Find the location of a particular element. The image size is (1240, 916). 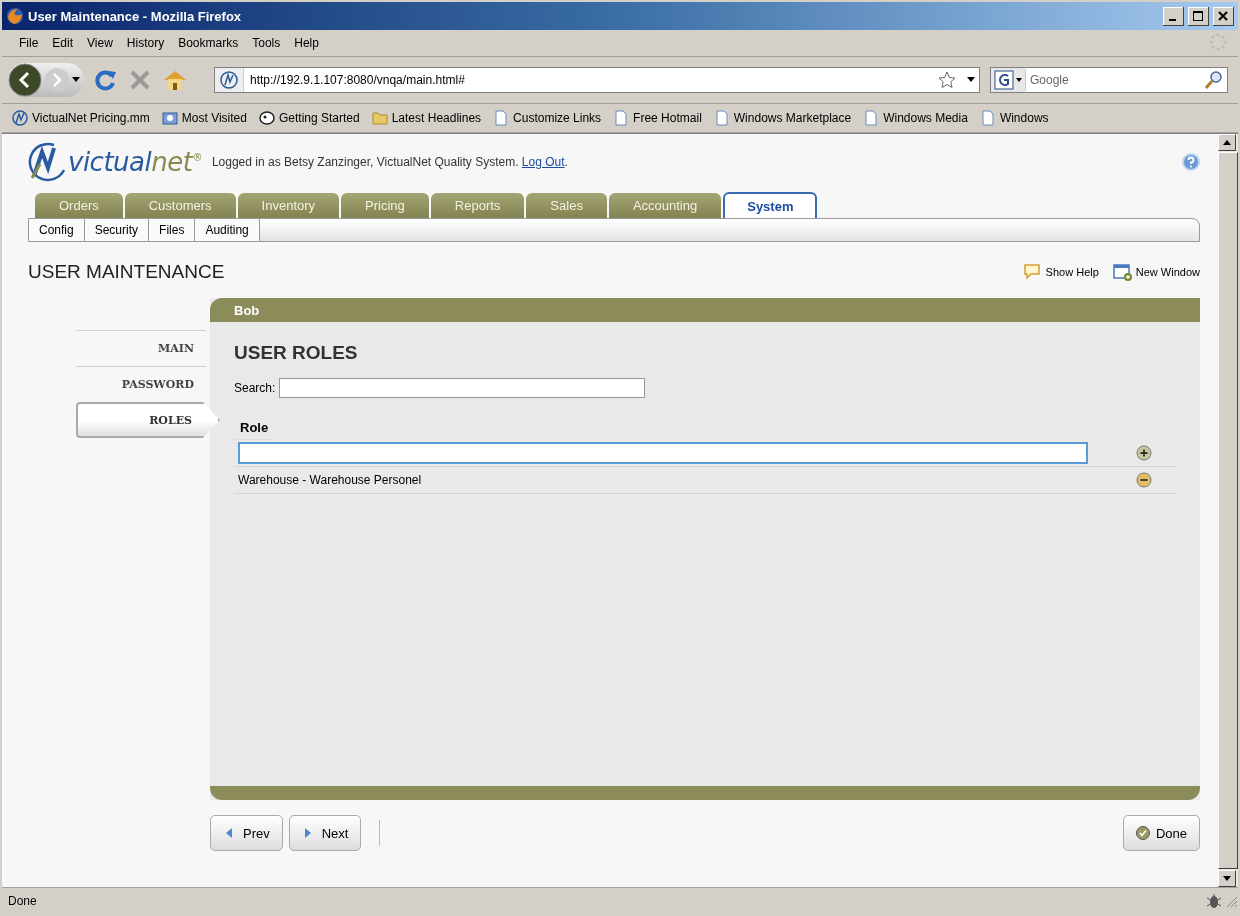

section-title: USER ROLES is located at coordinates (296, 353).